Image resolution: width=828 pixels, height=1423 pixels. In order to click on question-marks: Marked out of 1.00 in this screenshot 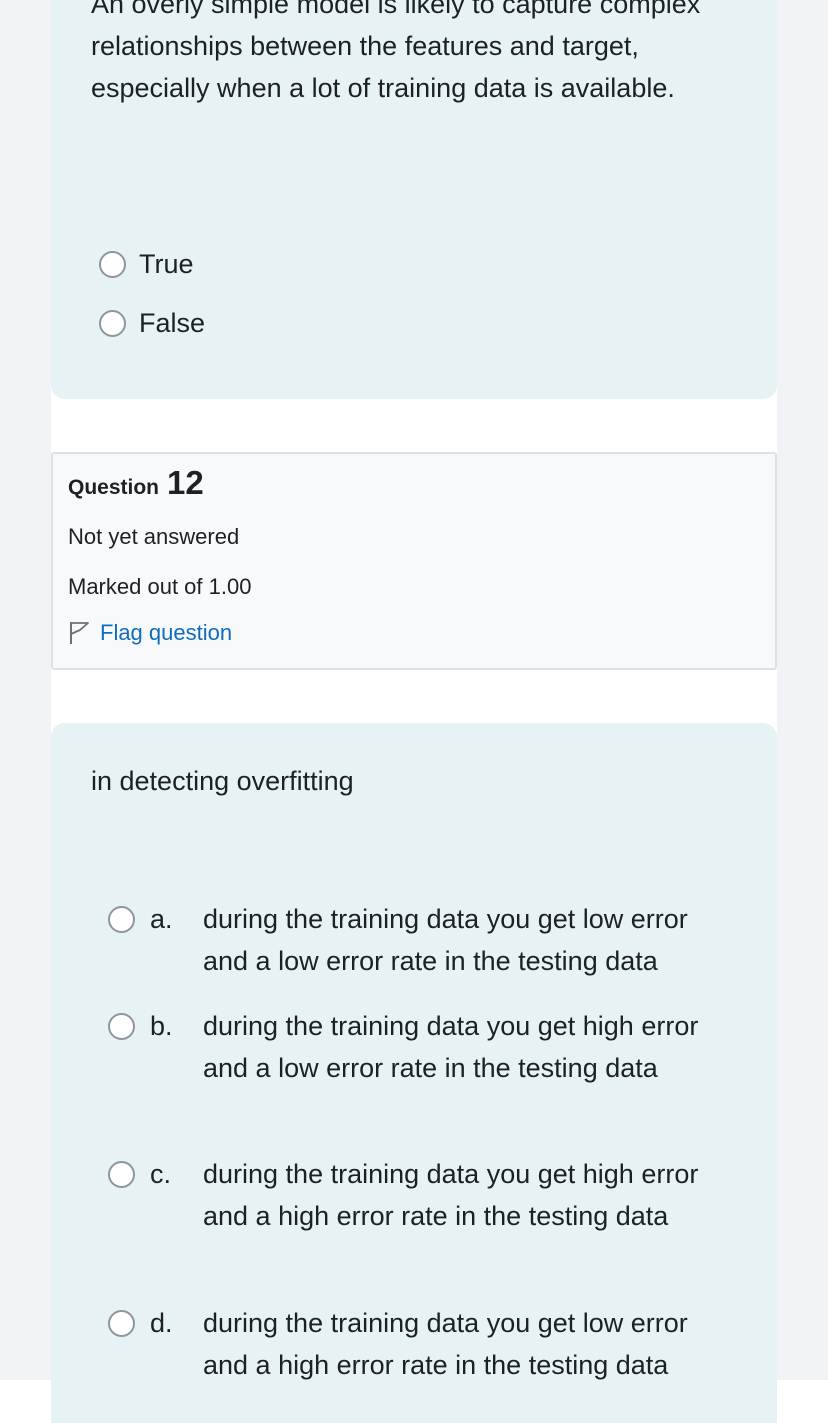, I will do `click(160, 586)`.